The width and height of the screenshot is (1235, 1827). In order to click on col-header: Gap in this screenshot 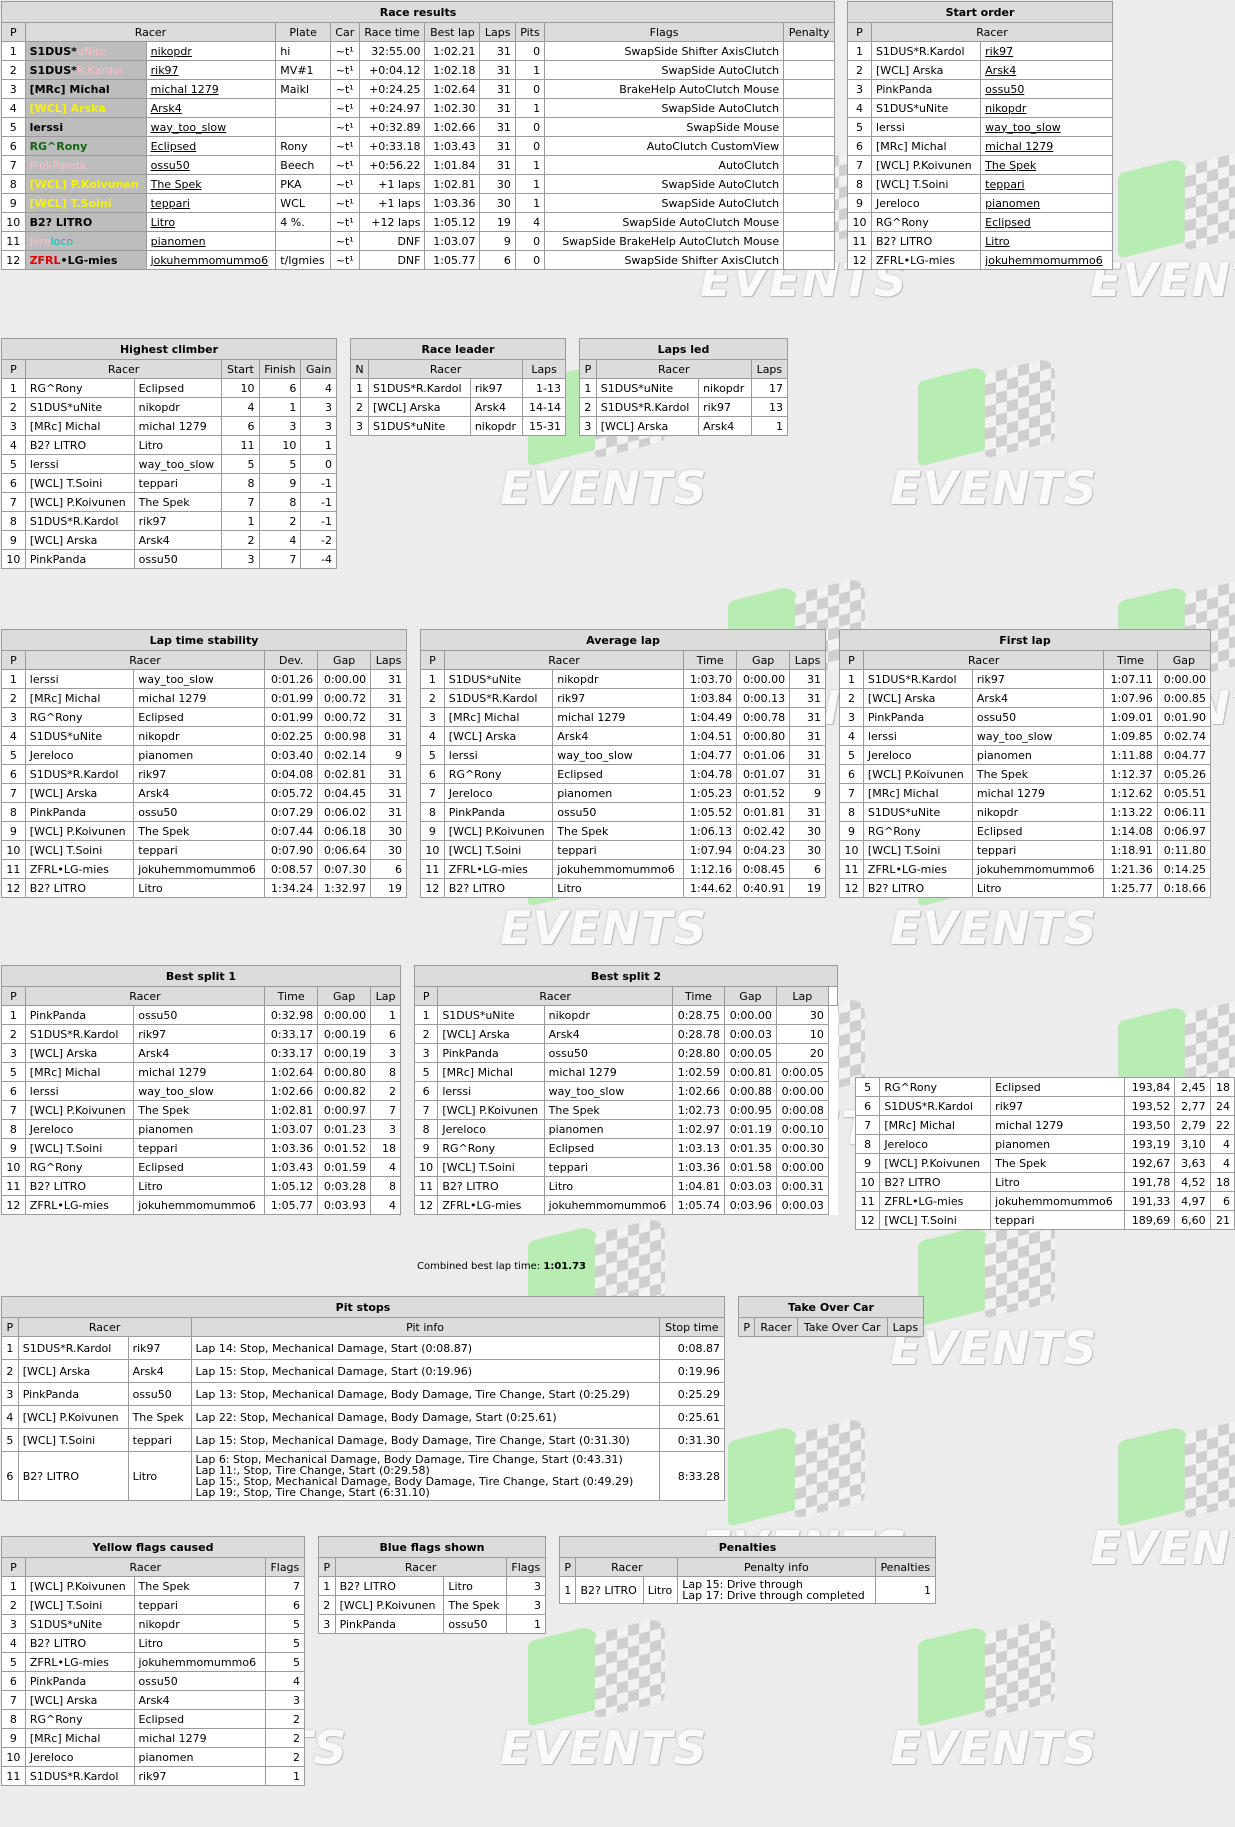, I will do `click(1184, 660)`.